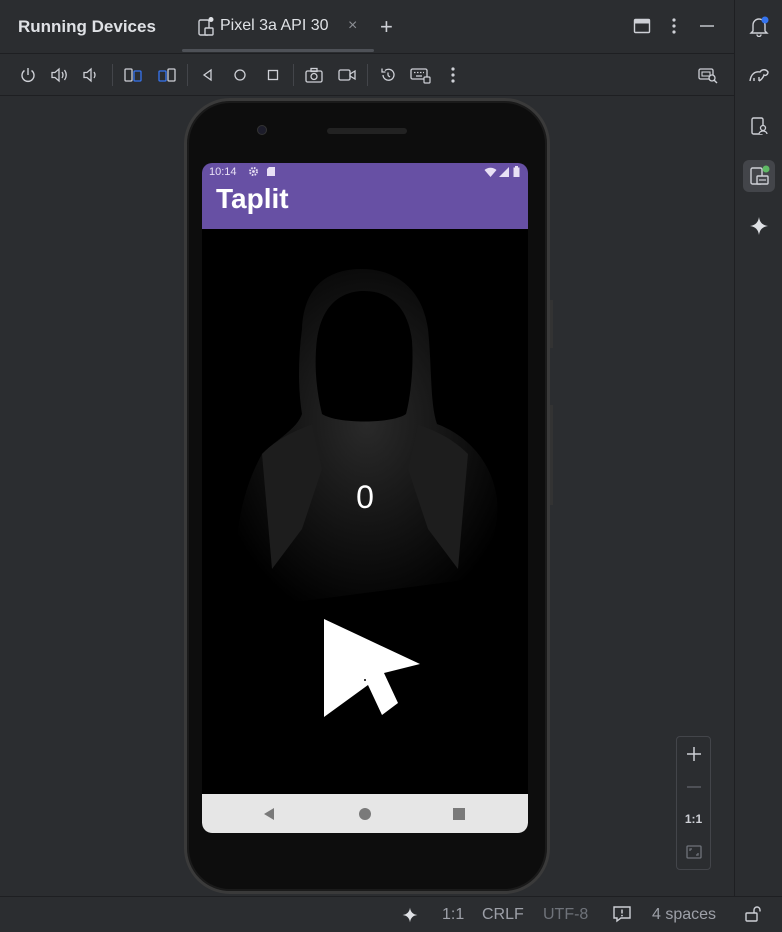 The width and height of the screenshot is (782, 932). What do you see at coordinates (490, 173) in the screenshot?
I see `wifi-icon` at bounding box center [490, 173].